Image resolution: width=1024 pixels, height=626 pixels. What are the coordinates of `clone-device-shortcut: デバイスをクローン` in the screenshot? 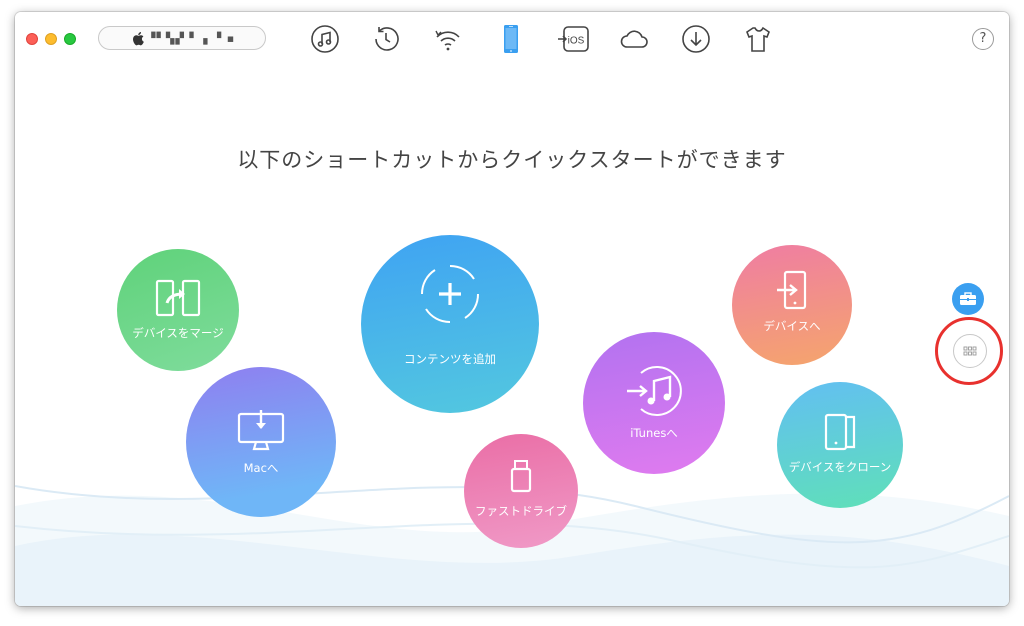 It's located at (840, 445).